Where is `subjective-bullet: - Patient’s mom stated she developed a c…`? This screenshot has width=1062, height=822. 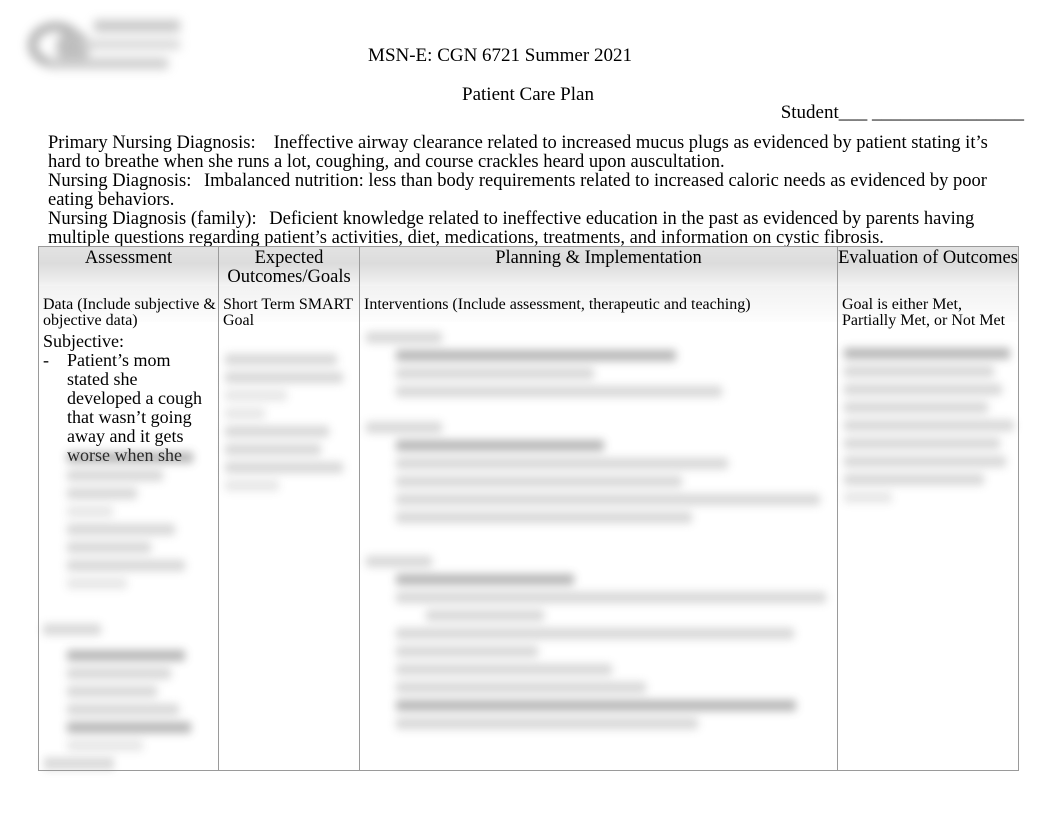 subjective-bullet: - Patient’s mom stated she developed a c… is located at coordinates (128, 408).